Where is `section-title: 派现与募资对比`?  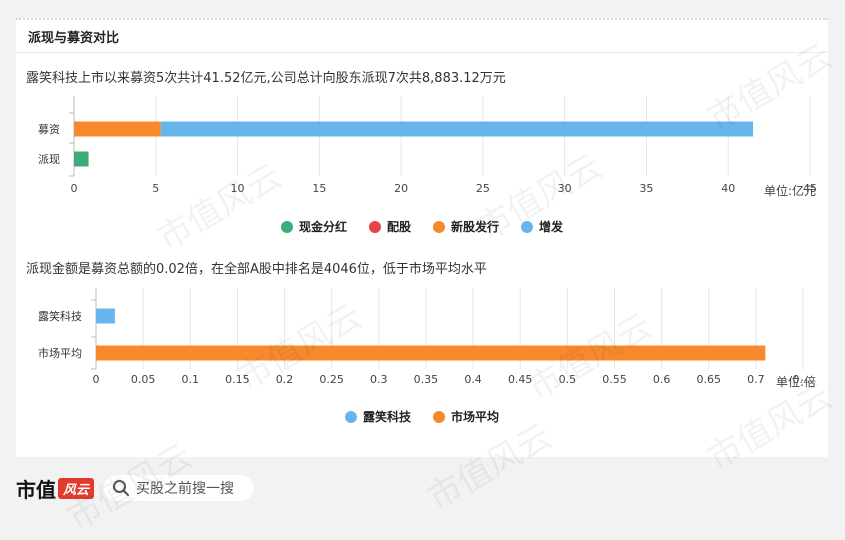 section-title: 派现与募资对比 is located at coordinates (74, 38).